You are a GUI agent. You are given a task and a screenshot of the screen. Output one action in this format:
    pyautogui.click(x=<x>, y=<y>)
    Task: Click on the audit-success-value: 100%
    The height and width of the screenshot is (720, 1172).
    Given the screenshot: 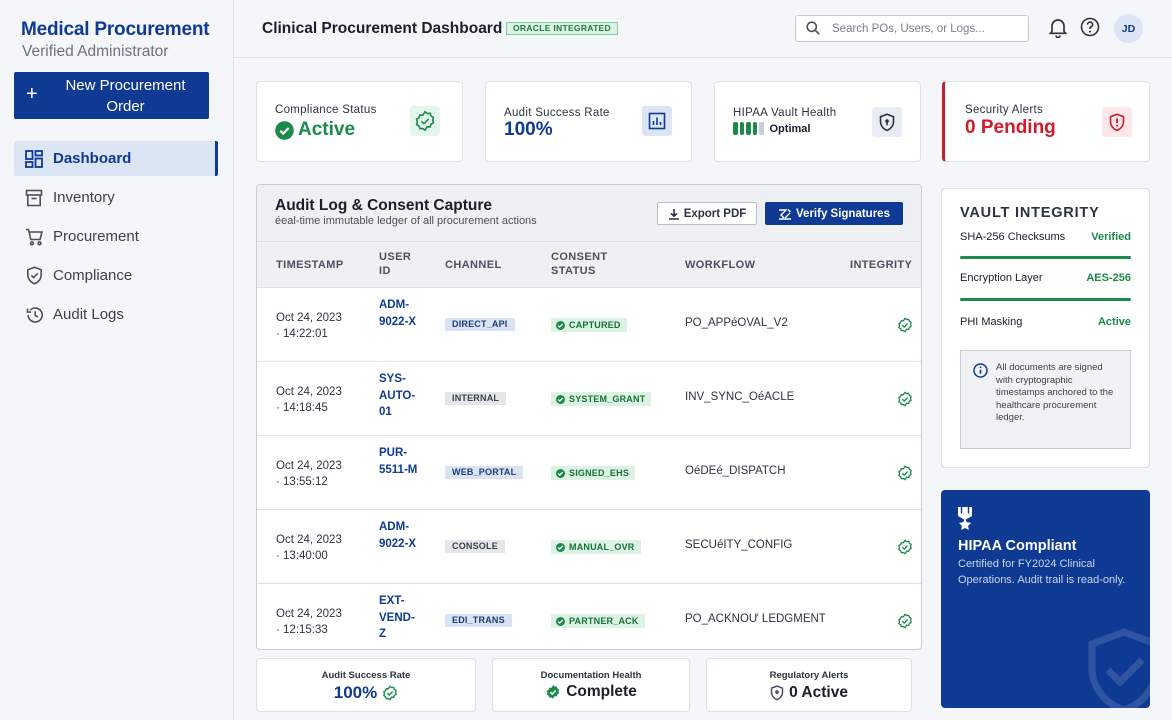 What is the action you would take?
    pyautogui.click(x=528, y=129)
    